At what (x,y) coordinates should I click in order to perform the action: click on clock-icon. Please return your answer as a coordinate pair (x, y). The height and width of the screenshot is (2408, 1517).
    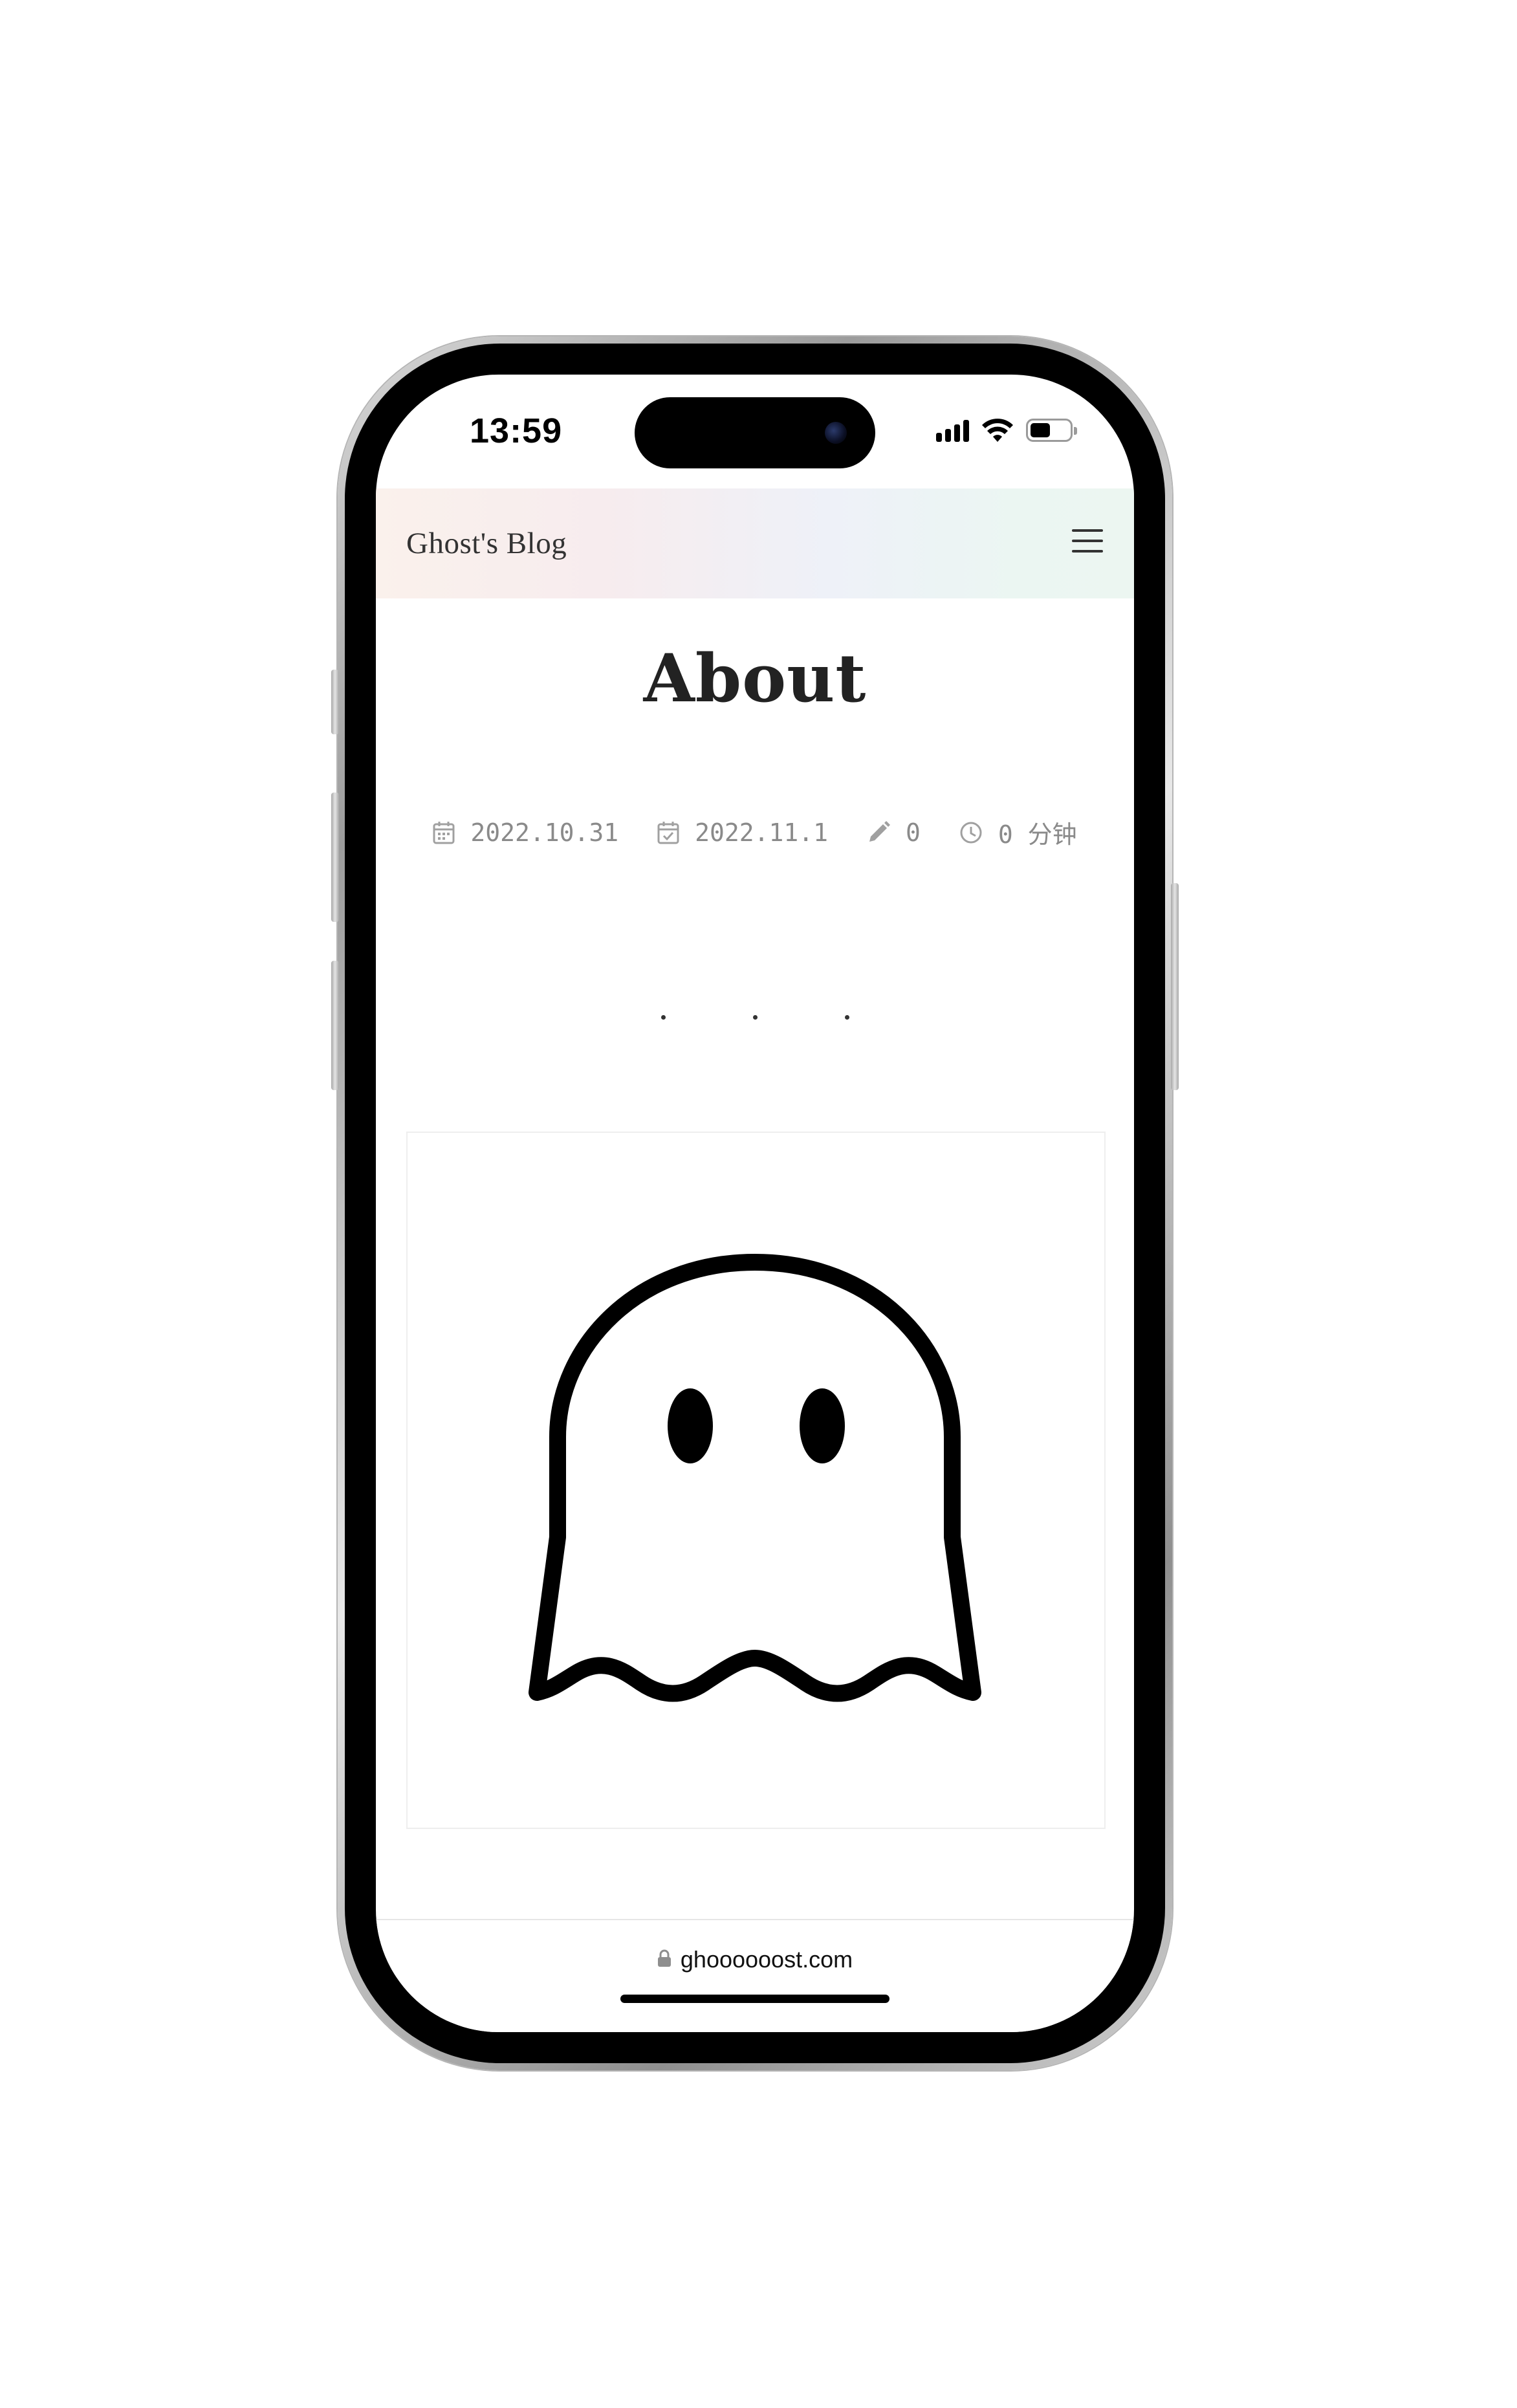
    Looking at the image, I should click on (971, 833).